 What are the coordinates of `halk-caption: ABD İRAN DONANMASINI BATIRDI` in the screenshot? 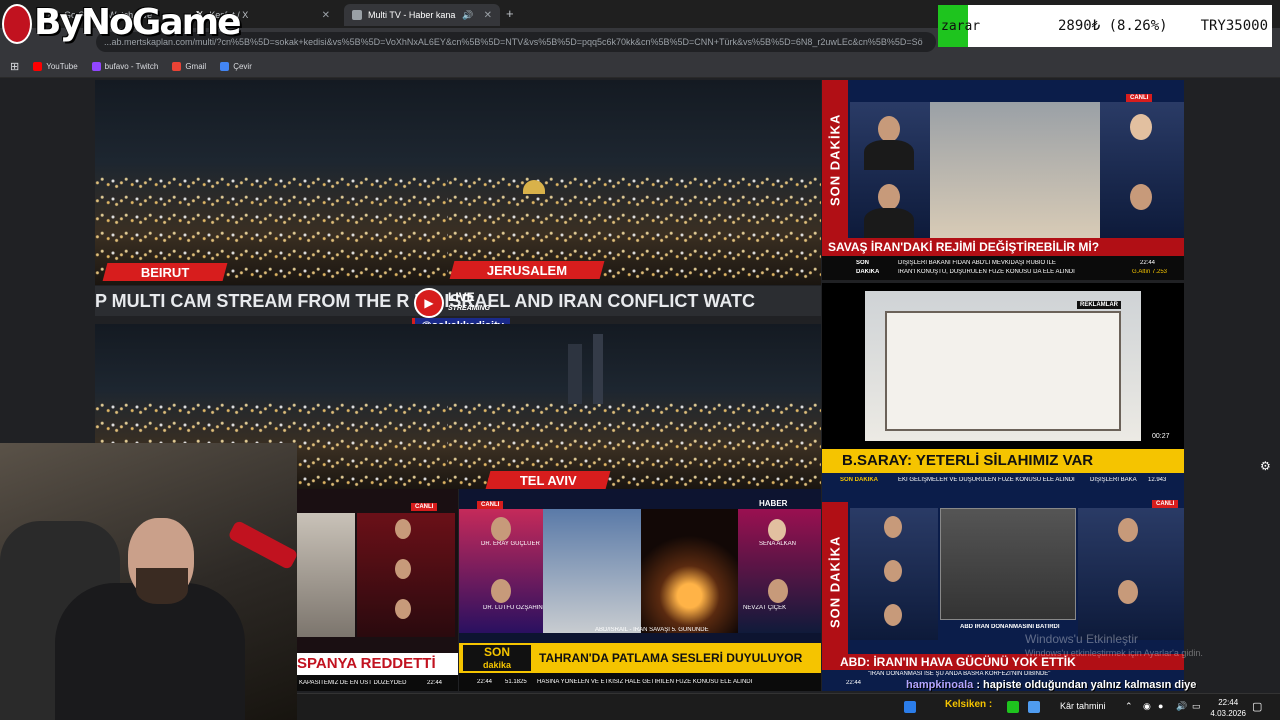 It's located at (1010, 627).